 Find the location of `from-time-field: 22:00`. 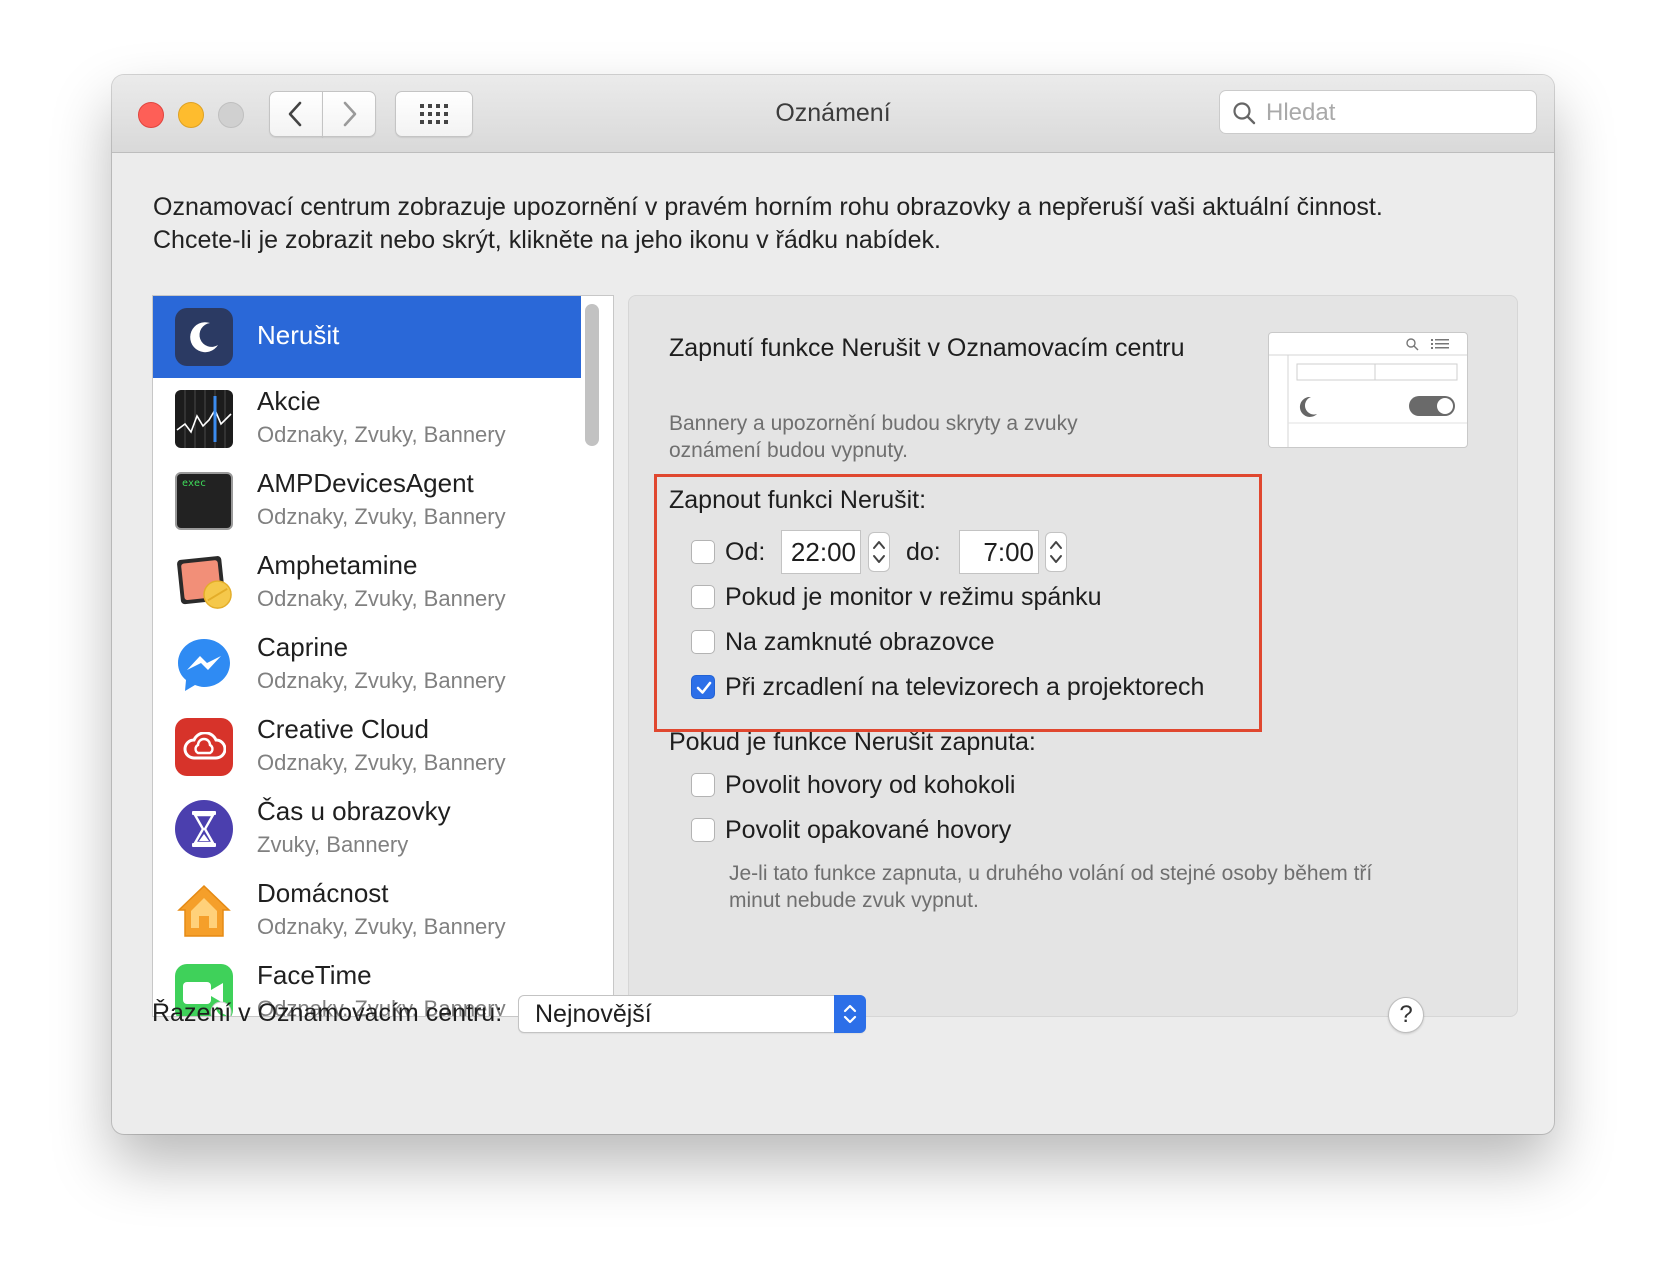

from-time-field: 22:00 is located at coordinates (821, 552).